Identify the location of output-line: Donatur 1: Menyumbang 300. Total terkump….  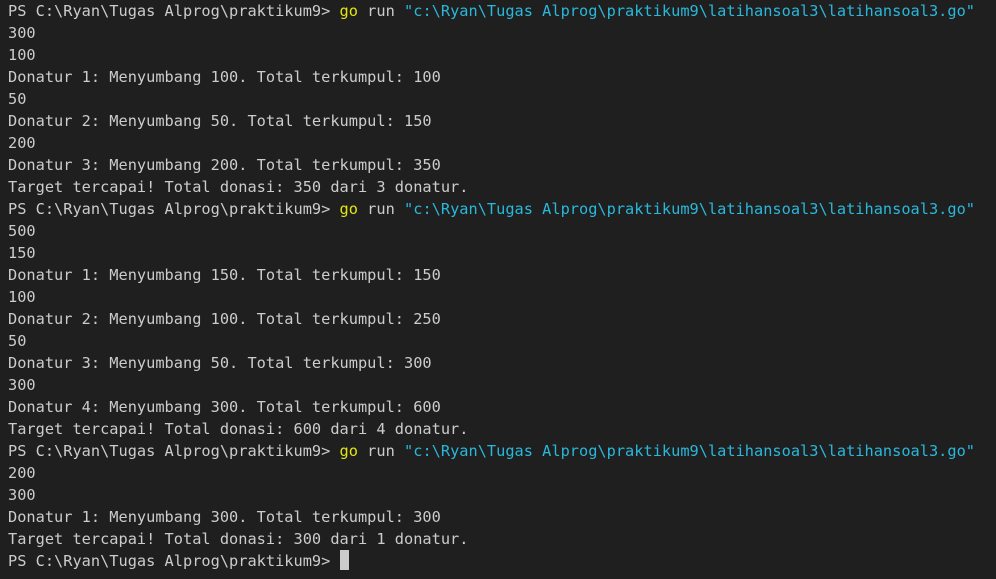
(224, 517).